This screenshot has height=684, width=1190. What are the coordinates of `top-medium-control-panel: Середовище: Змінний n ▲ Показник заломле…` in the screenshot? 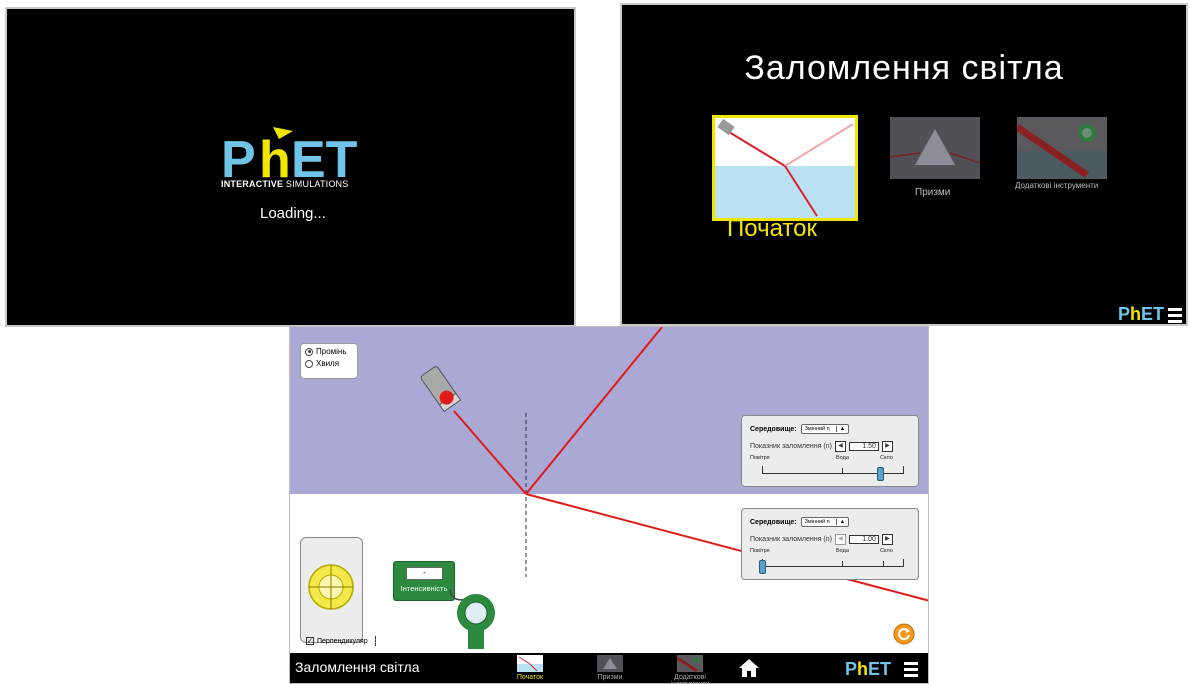 It's located at (830, 451).